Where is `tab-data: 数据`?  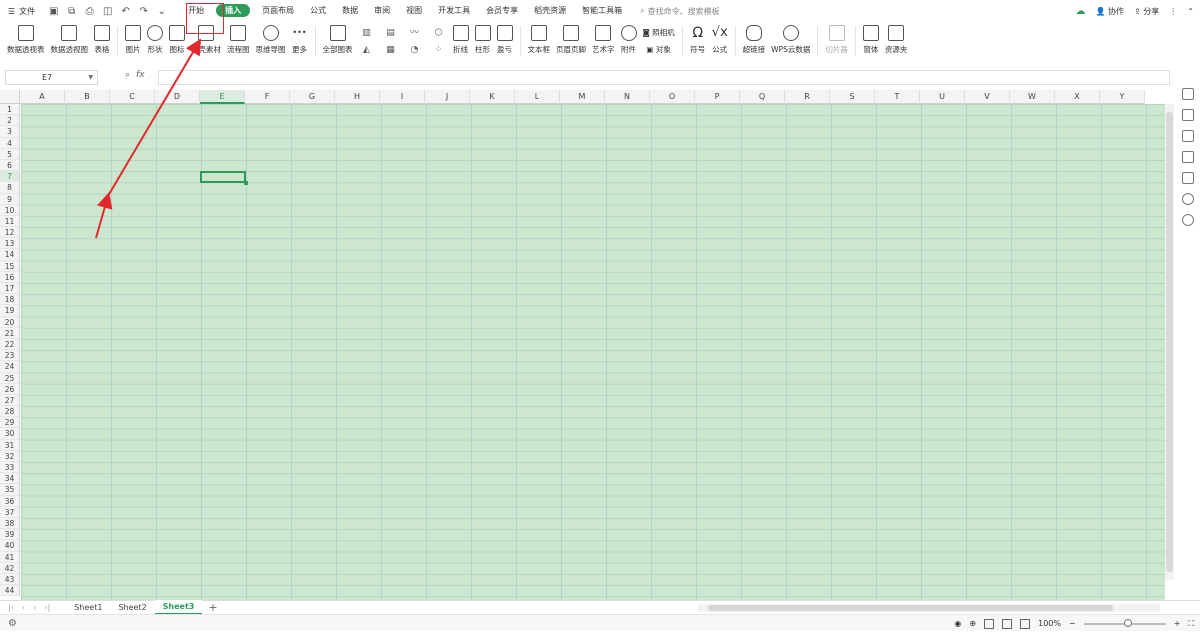
tab-data: 数据 is located at coordinates (350, 11).